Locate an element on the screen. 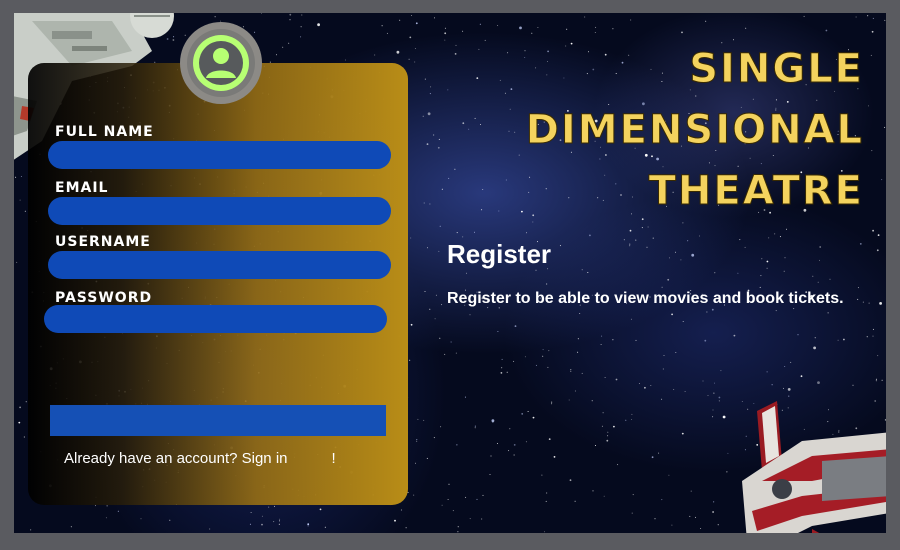  password-label: PASSWORD is located at coordinates (104, 298).